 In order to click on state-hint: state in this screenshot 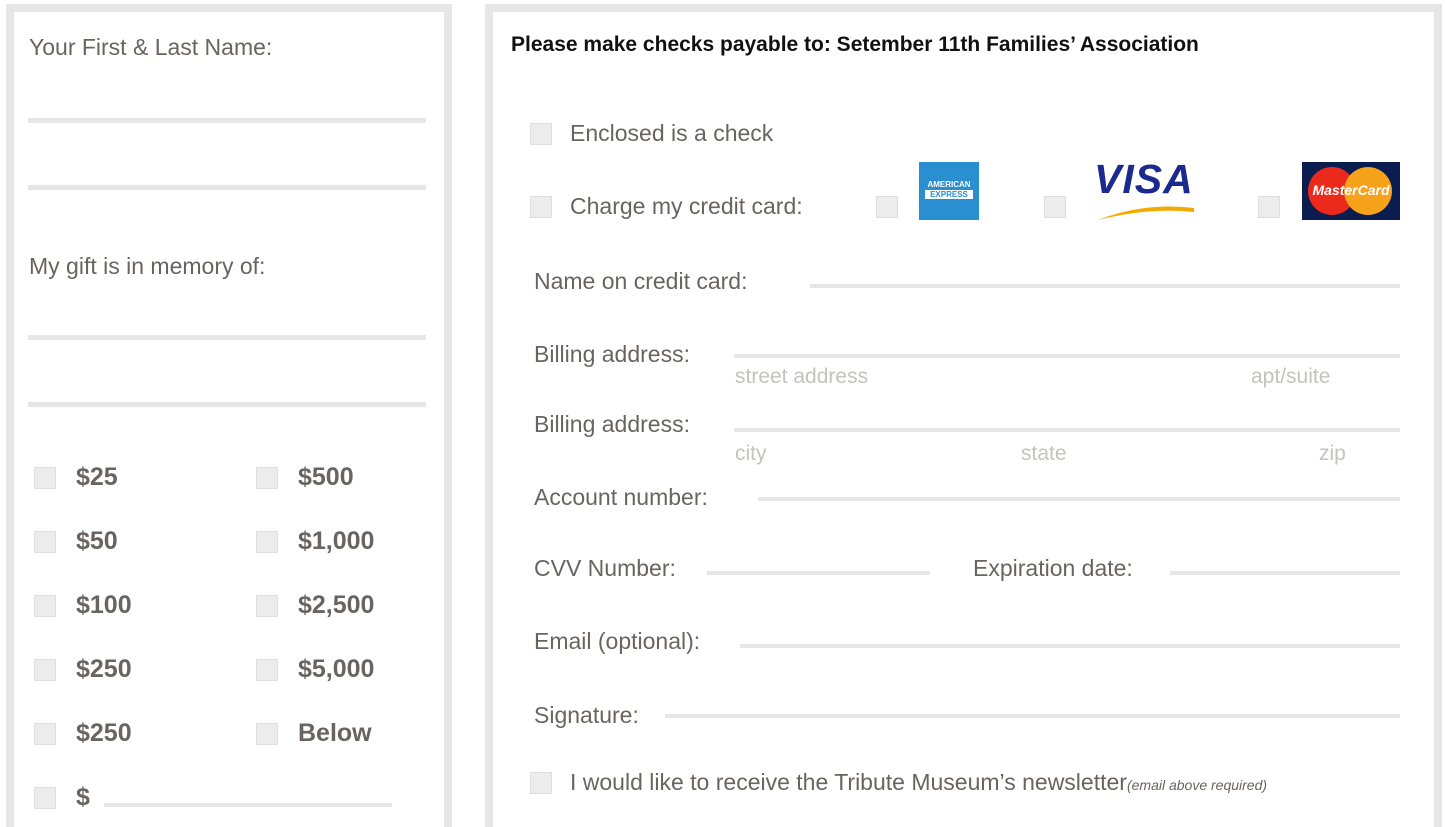, I will do `click(1044, 453)`.